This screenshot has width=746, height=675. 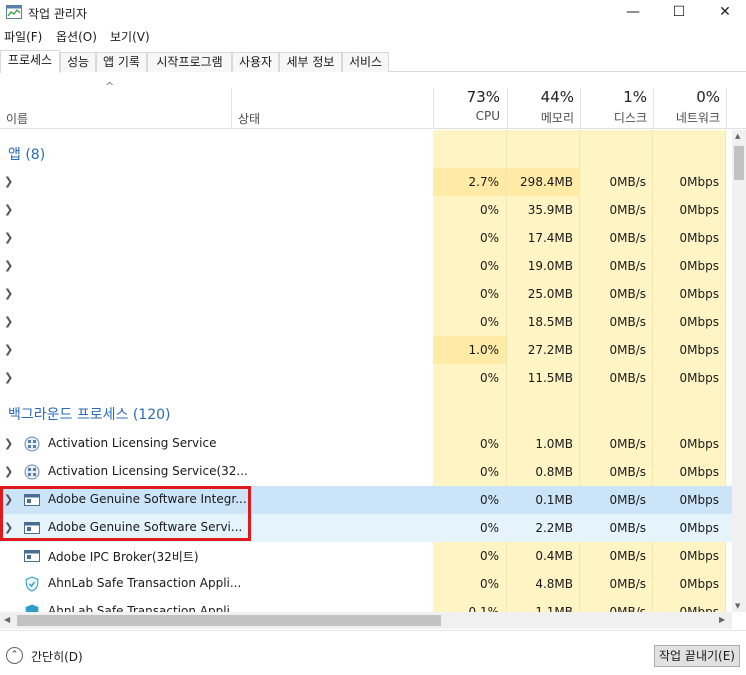 I want to click on tab-strip: 프로세스 성능 앱 기록 시작프로그램 사용자 세부 정보 서비스, so click(x=373, y=61).